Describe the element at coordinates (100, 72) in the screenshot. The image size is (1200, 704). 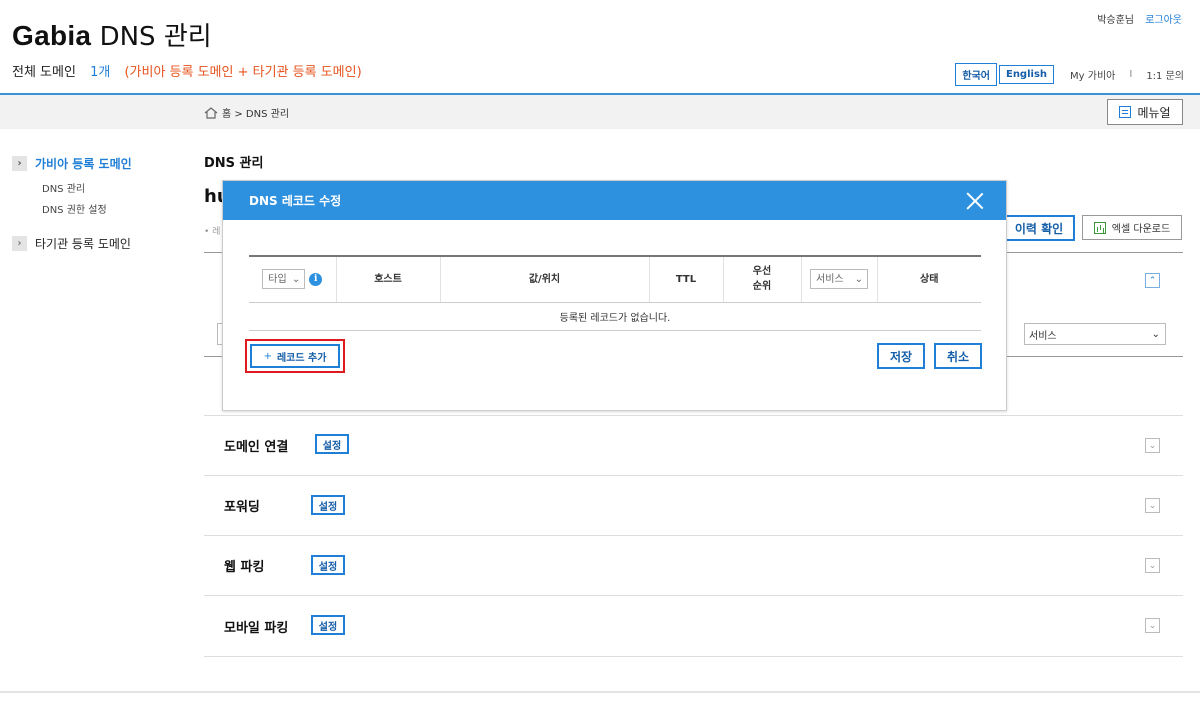
I see `domain-count: 1개` at that location.